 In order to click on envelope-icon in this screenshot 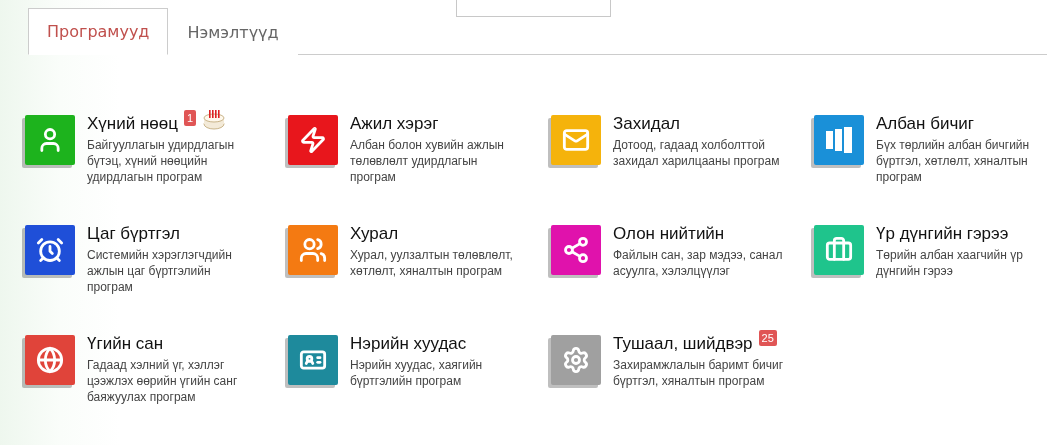, I will do `click(576, 140)`.